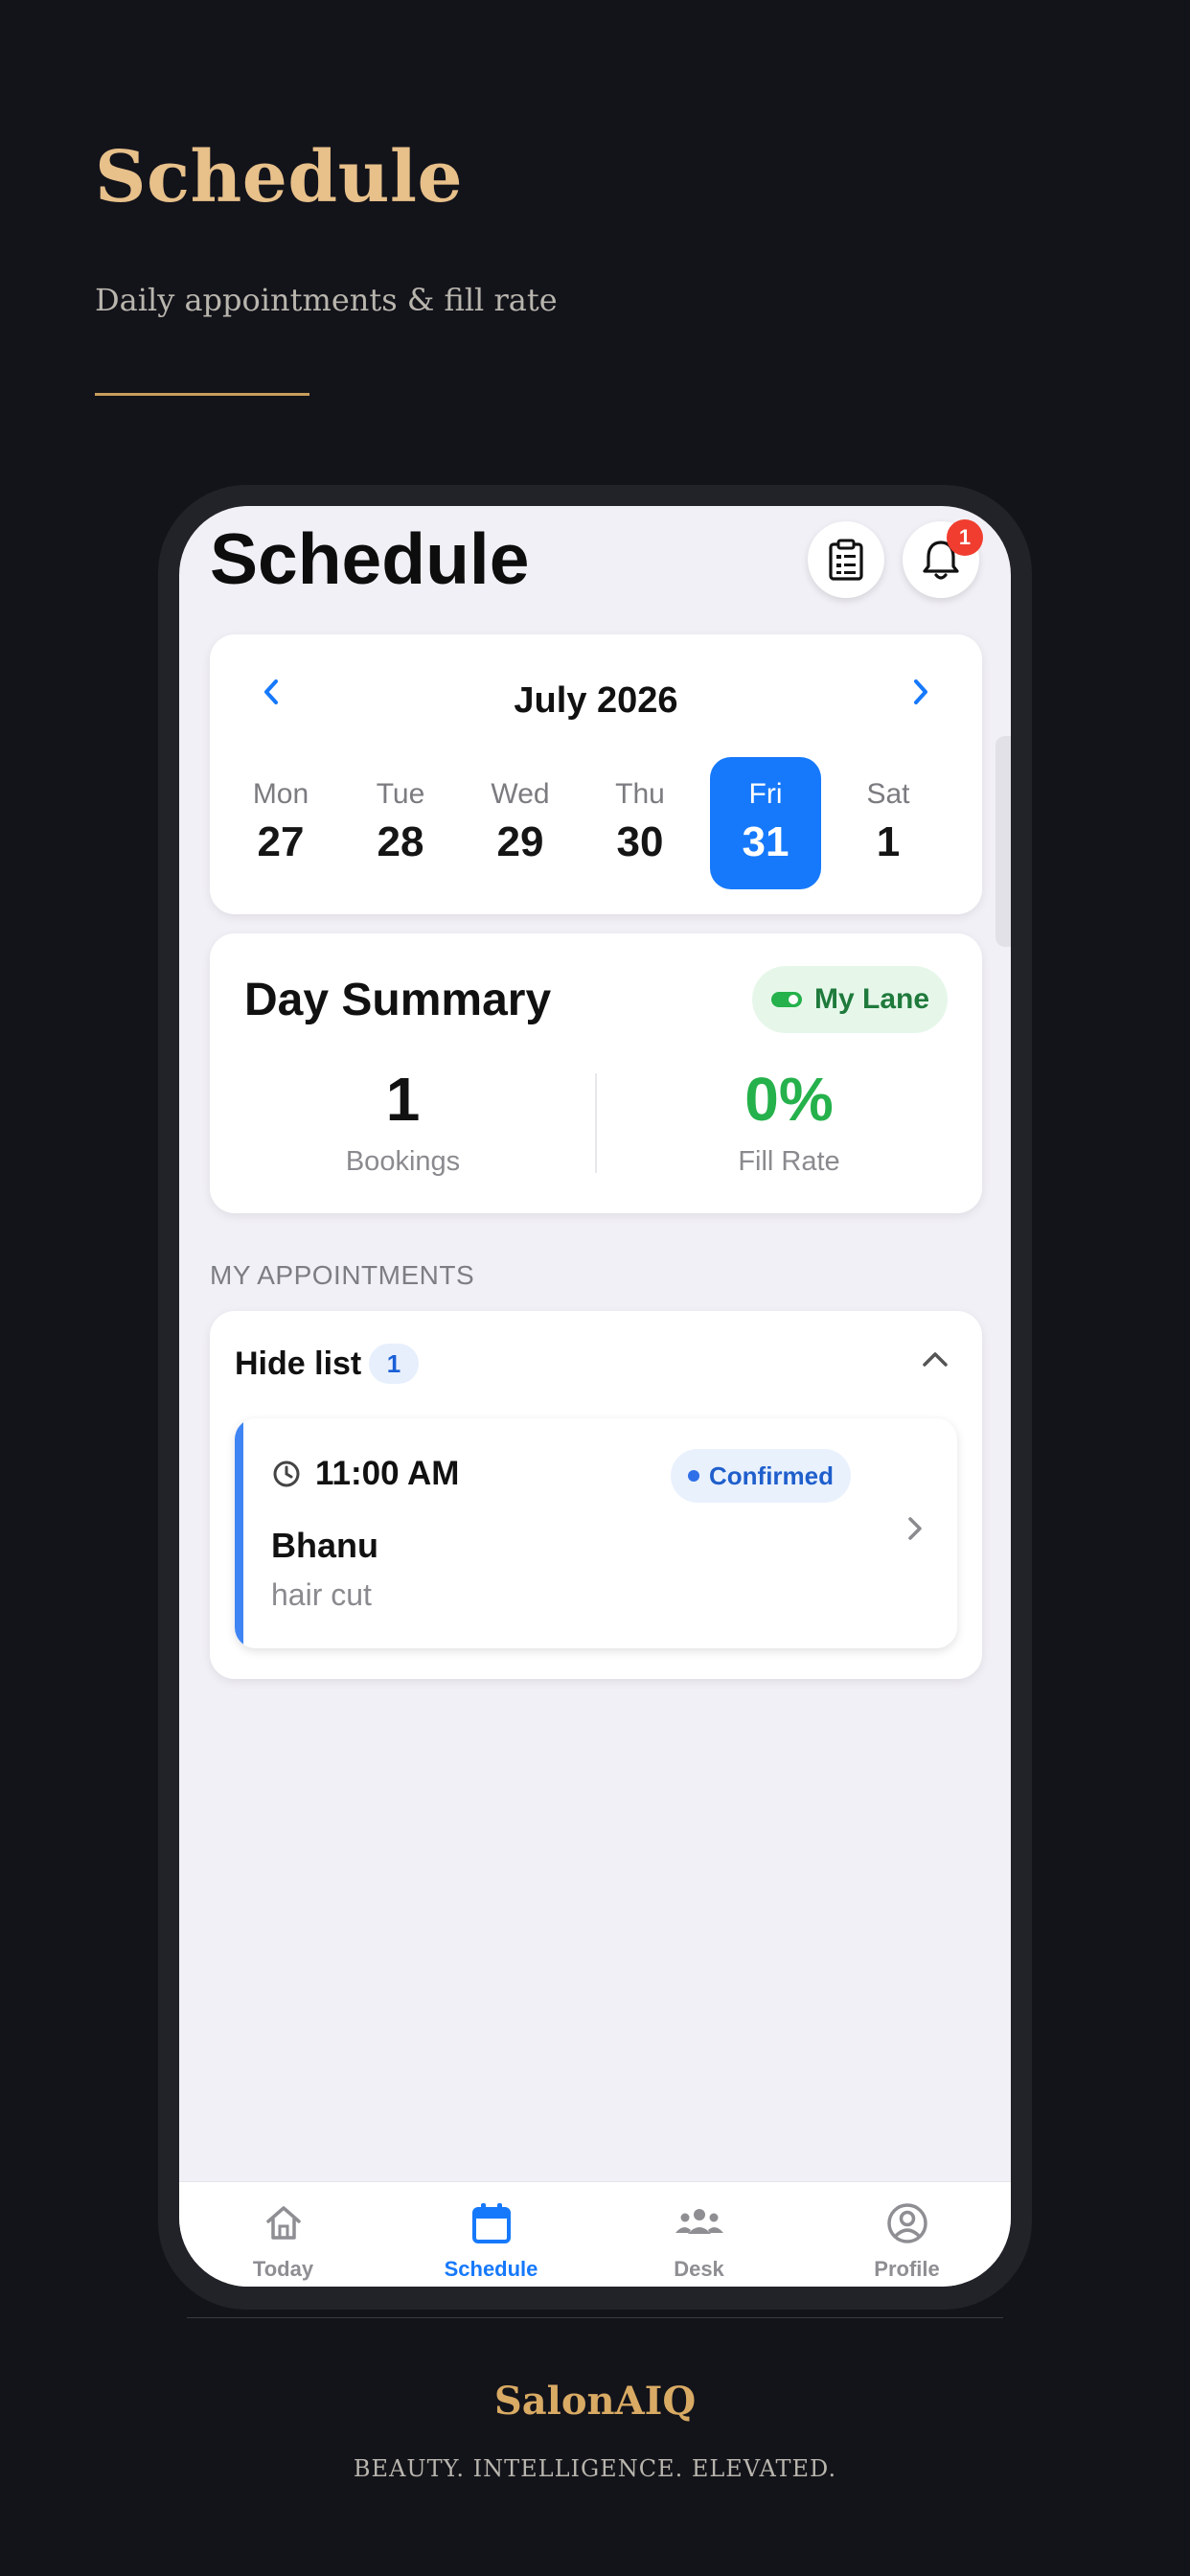 Image resolution: width=1190 pixels, height=2576 pixels. I want to click on tab-label: Desk, so click(699, 2269).